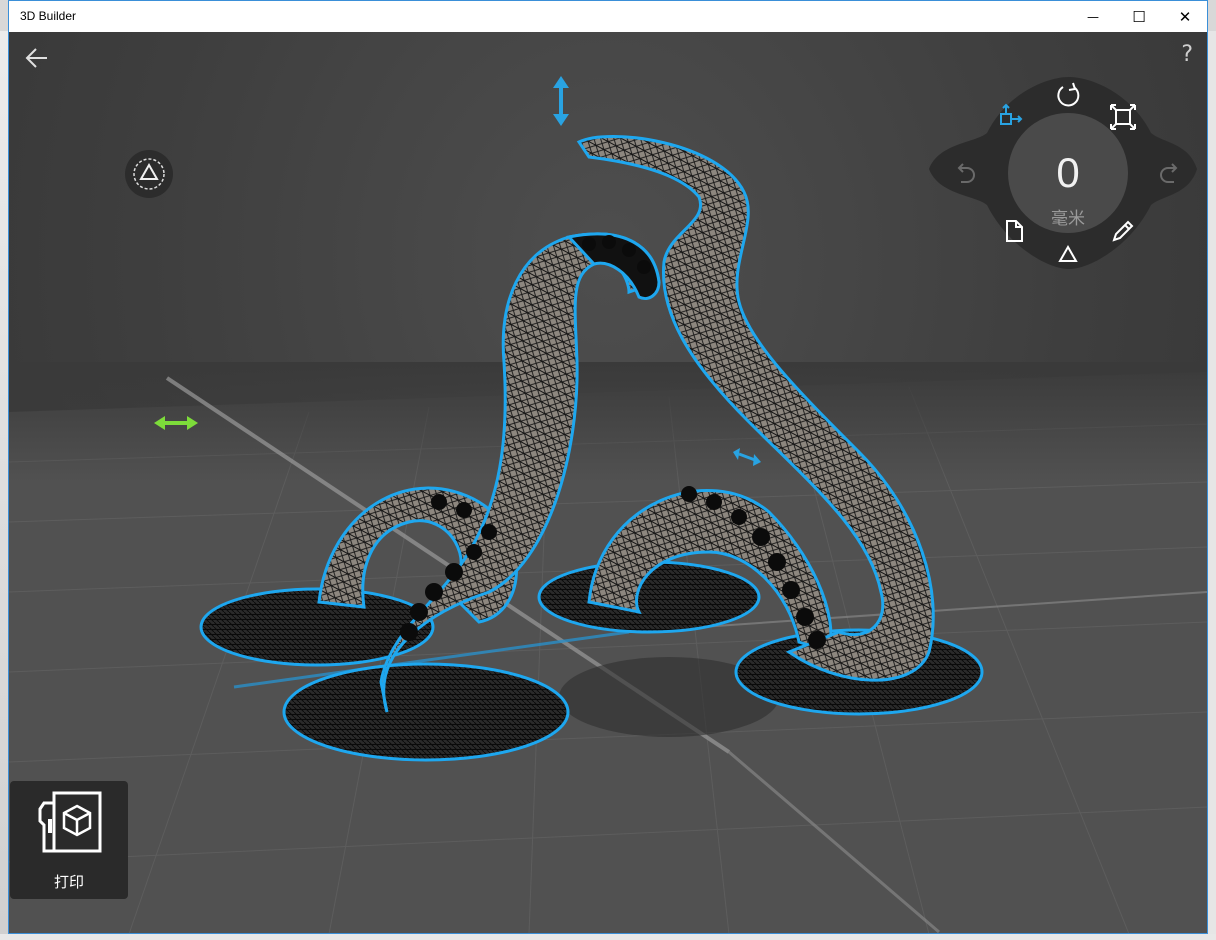  What do you see at coordinates (1068, 95) in the screenshot?
I see `rotate-icon` at bounding box center [1068, 95].